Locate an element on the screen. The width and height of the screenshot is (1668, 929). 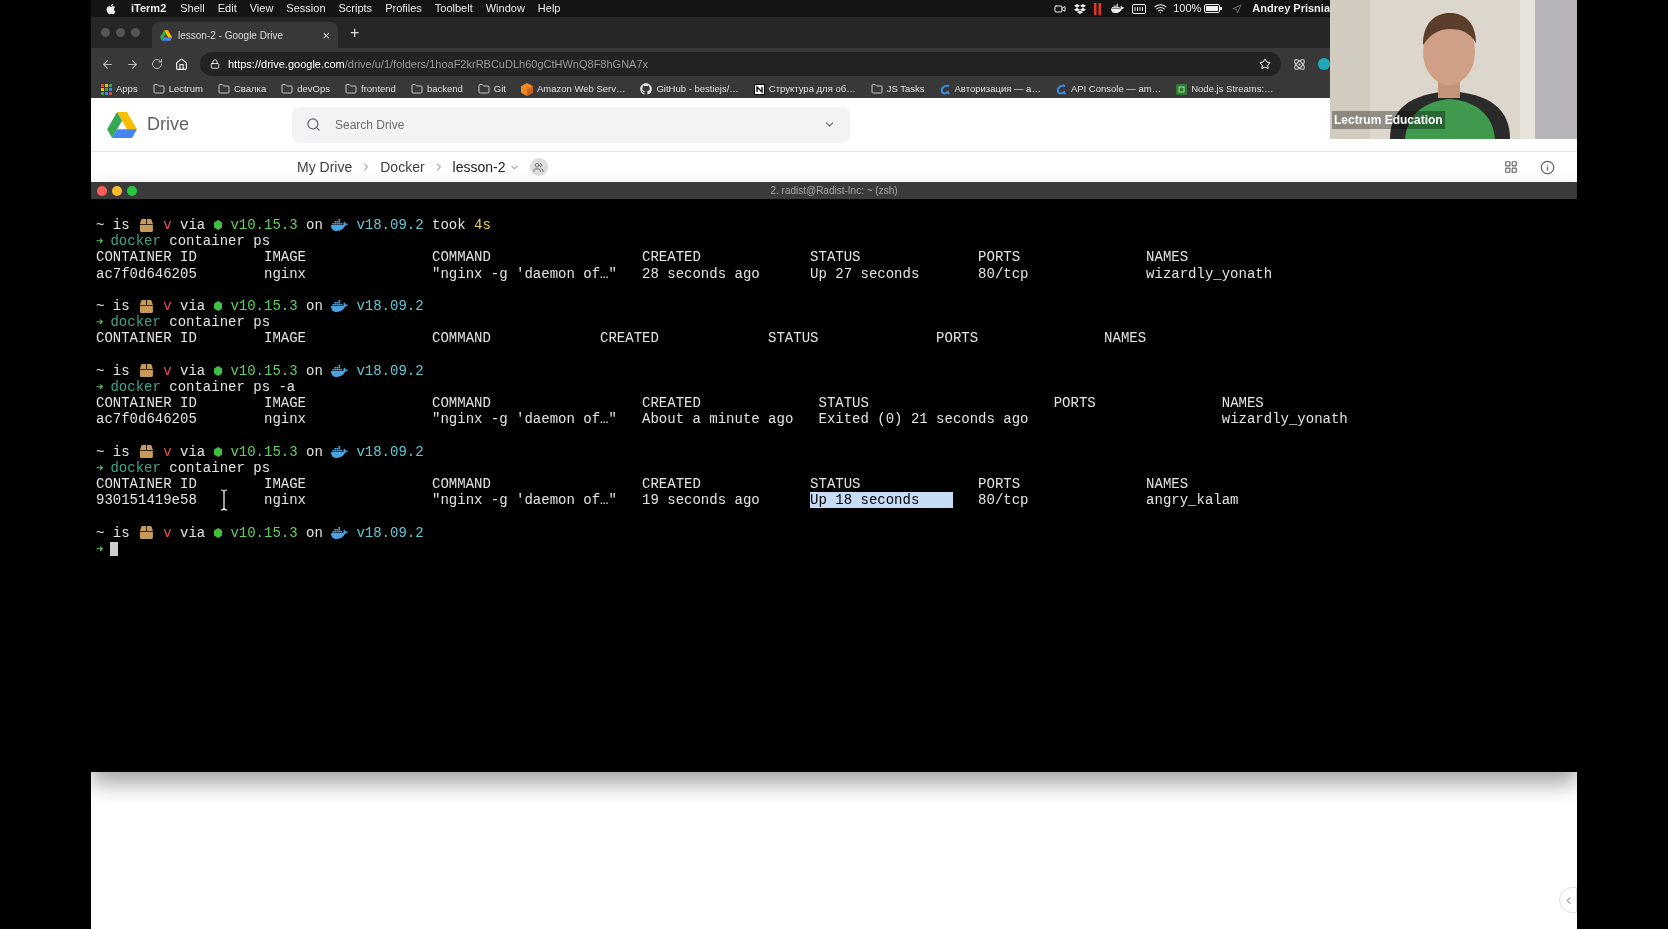
new-tab-button: + is located at coordinates (355, 32).